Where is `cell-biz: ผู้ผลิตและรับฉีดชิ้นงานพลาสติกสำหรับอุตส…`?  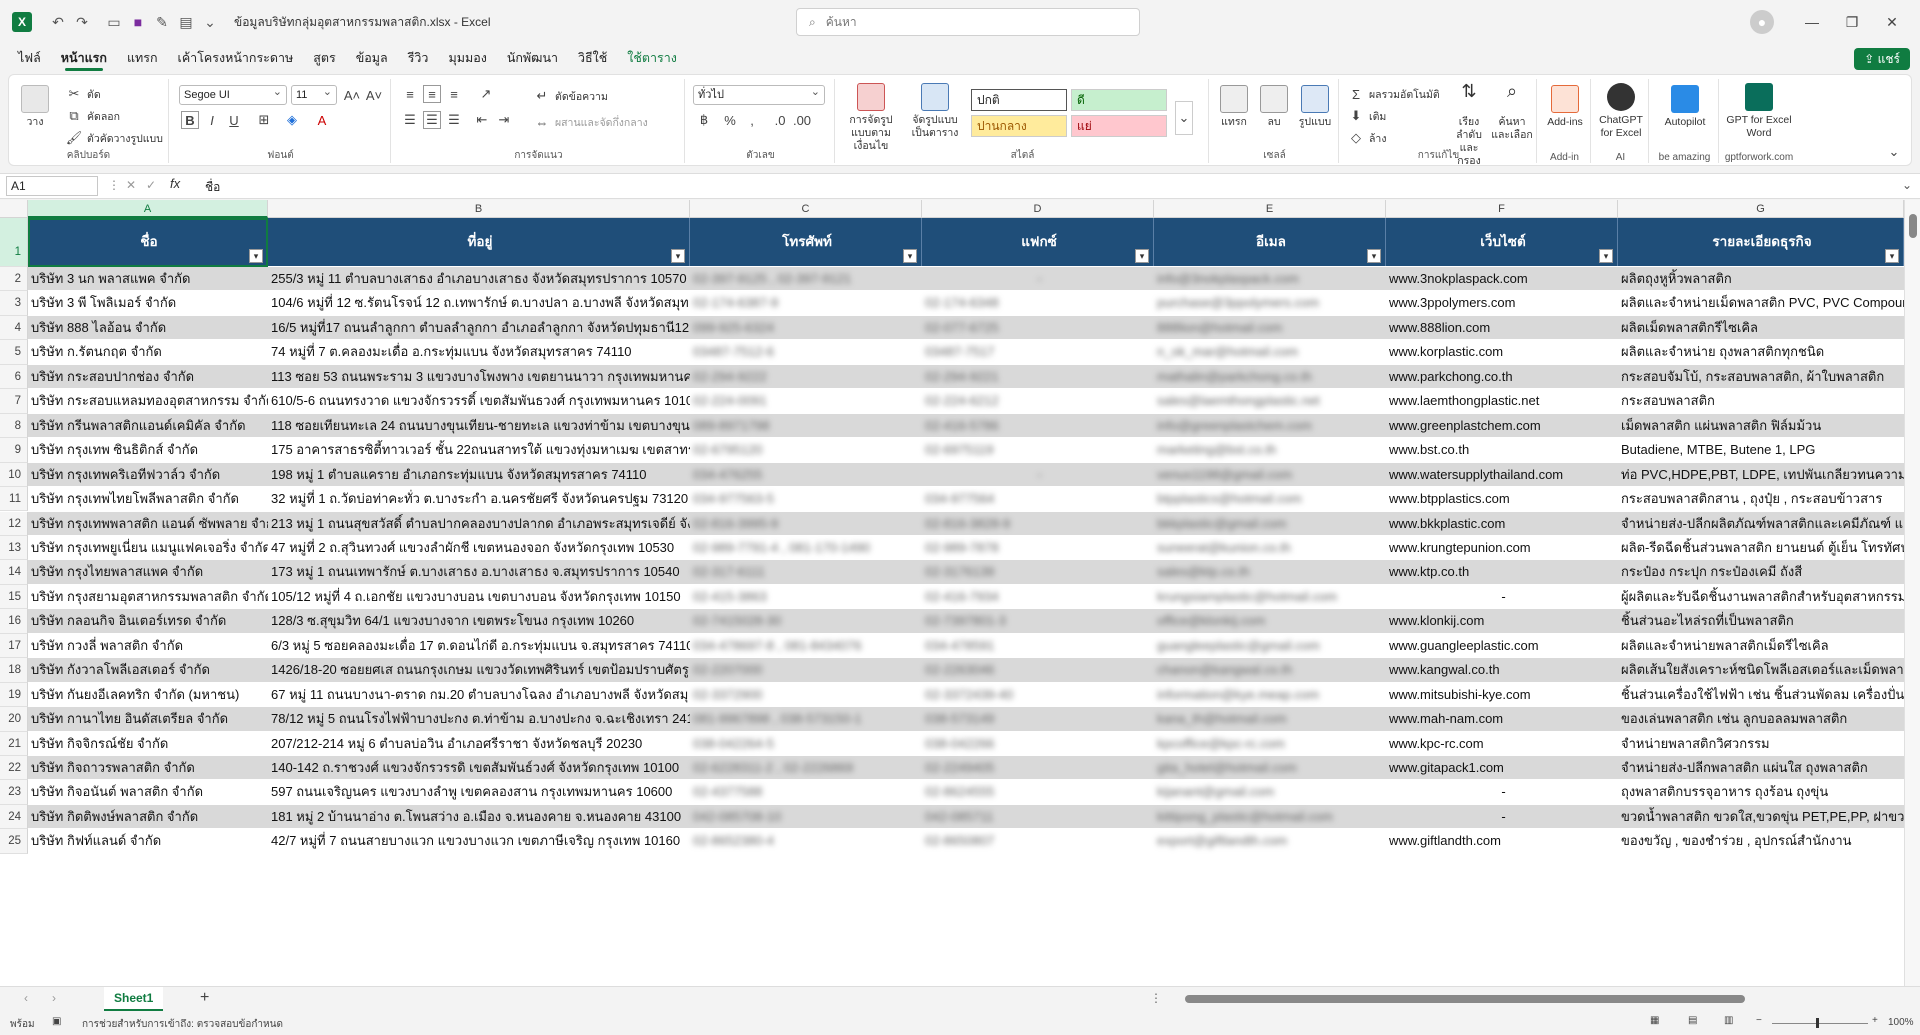 cell-biz: ผู้ผลิตและรับฉีดชิ้นงานพลาสติกสำหรับอุตส… is located at coordinates (1761, 596).